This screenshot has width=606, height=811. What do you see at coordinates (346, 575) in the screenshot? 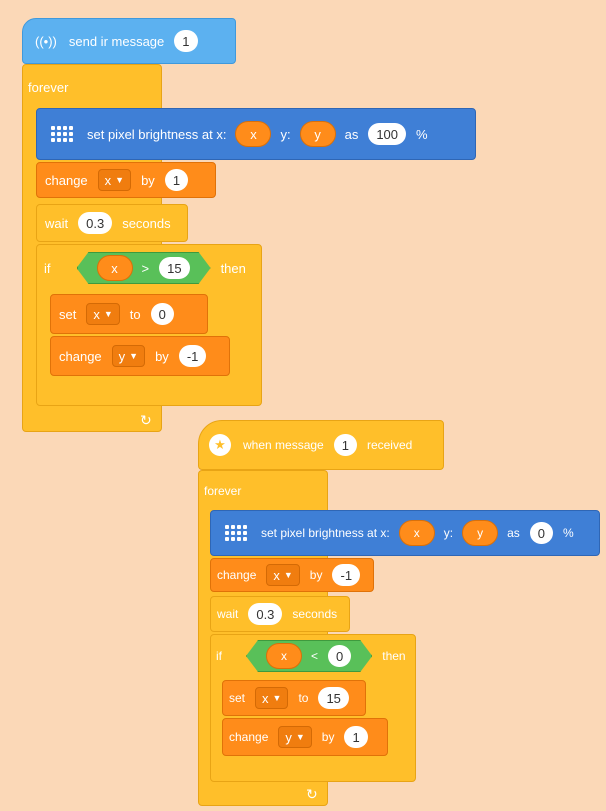
I see `change-amount-input: -1` at bounding box center [346, 575].